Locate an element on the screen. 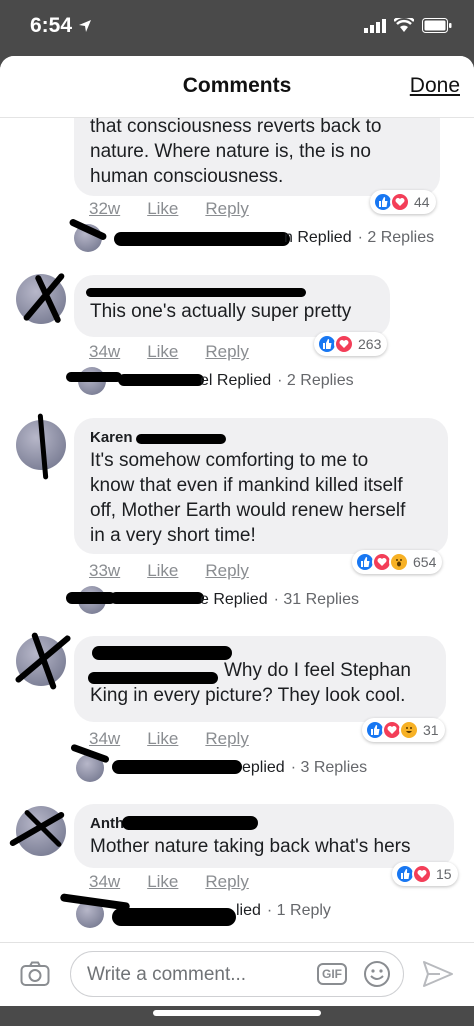 This screenshot has height=1026, width=474. comment-composer: Write a comment... GIF is located at coordinates (237, 974).